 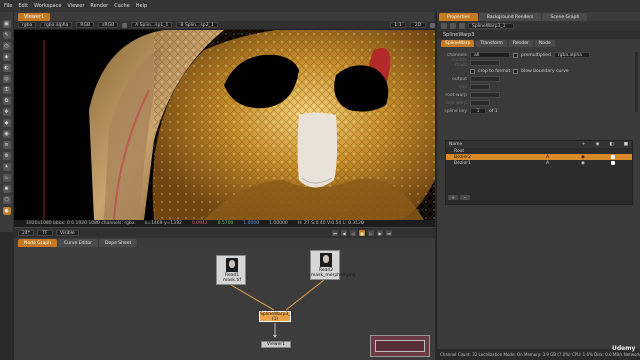 I want to click on properties-scrollbar, so click(x=636, y=82).